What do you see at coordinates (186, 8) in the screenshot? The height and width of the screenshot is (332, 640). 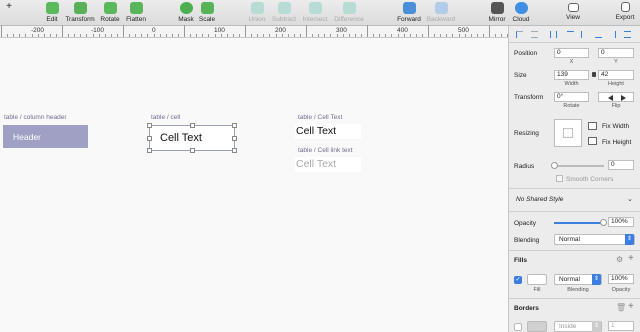 I see `mask-icon` at bounding box center [186, 8].